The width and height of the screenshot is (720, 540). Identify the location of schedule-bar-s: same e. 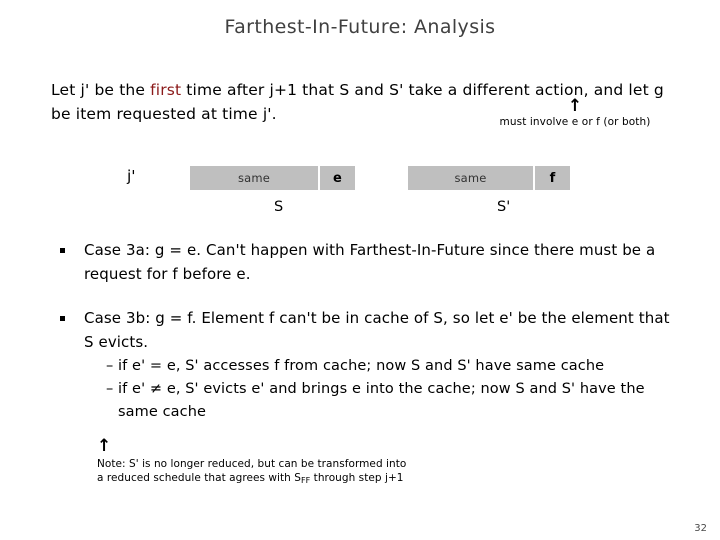
(272, 178).